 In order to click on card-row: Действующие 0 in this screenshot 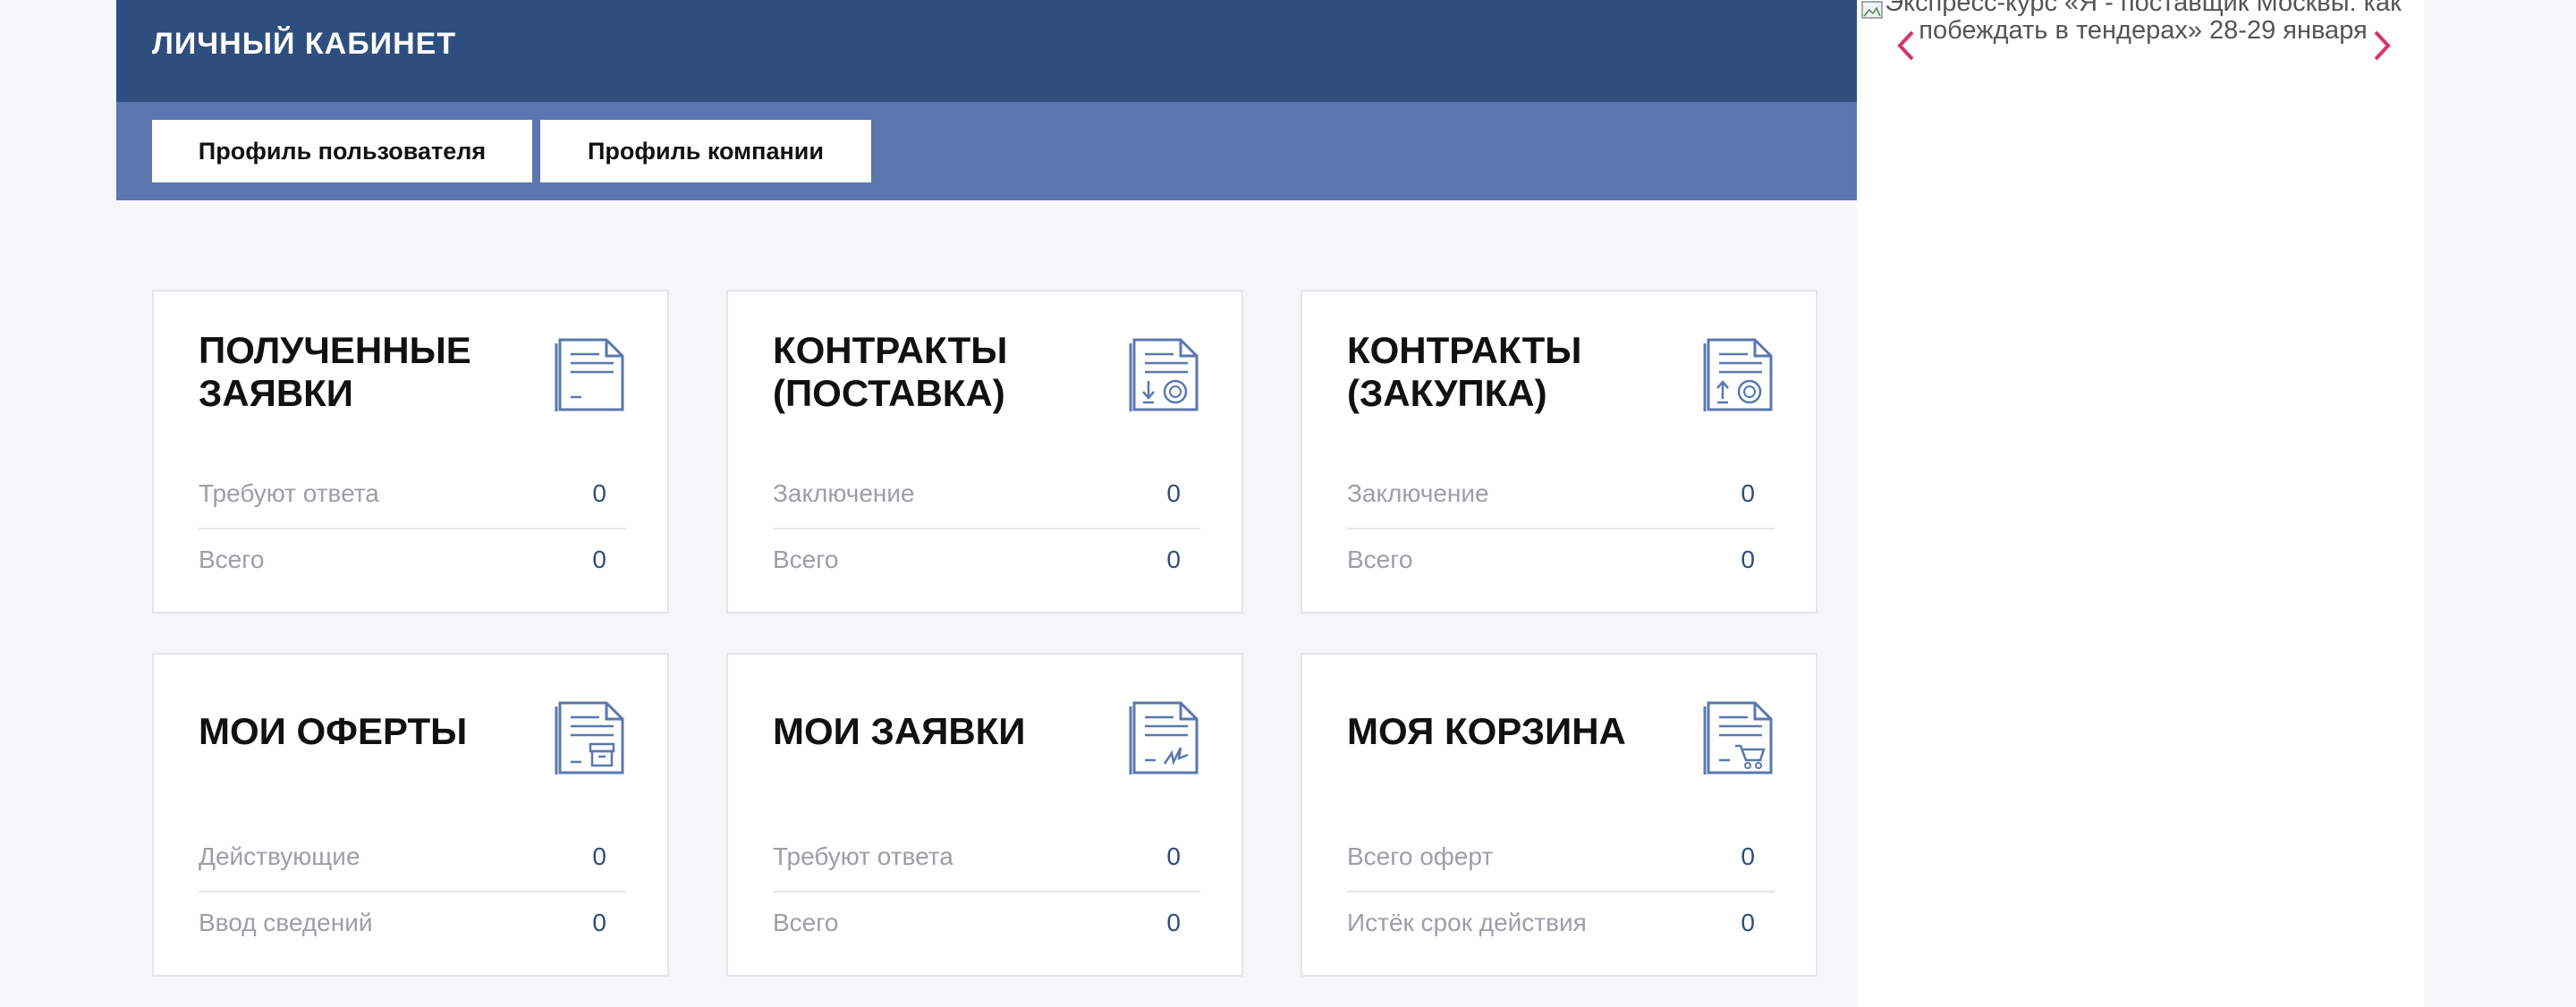, I will do `click(412, 860)`.